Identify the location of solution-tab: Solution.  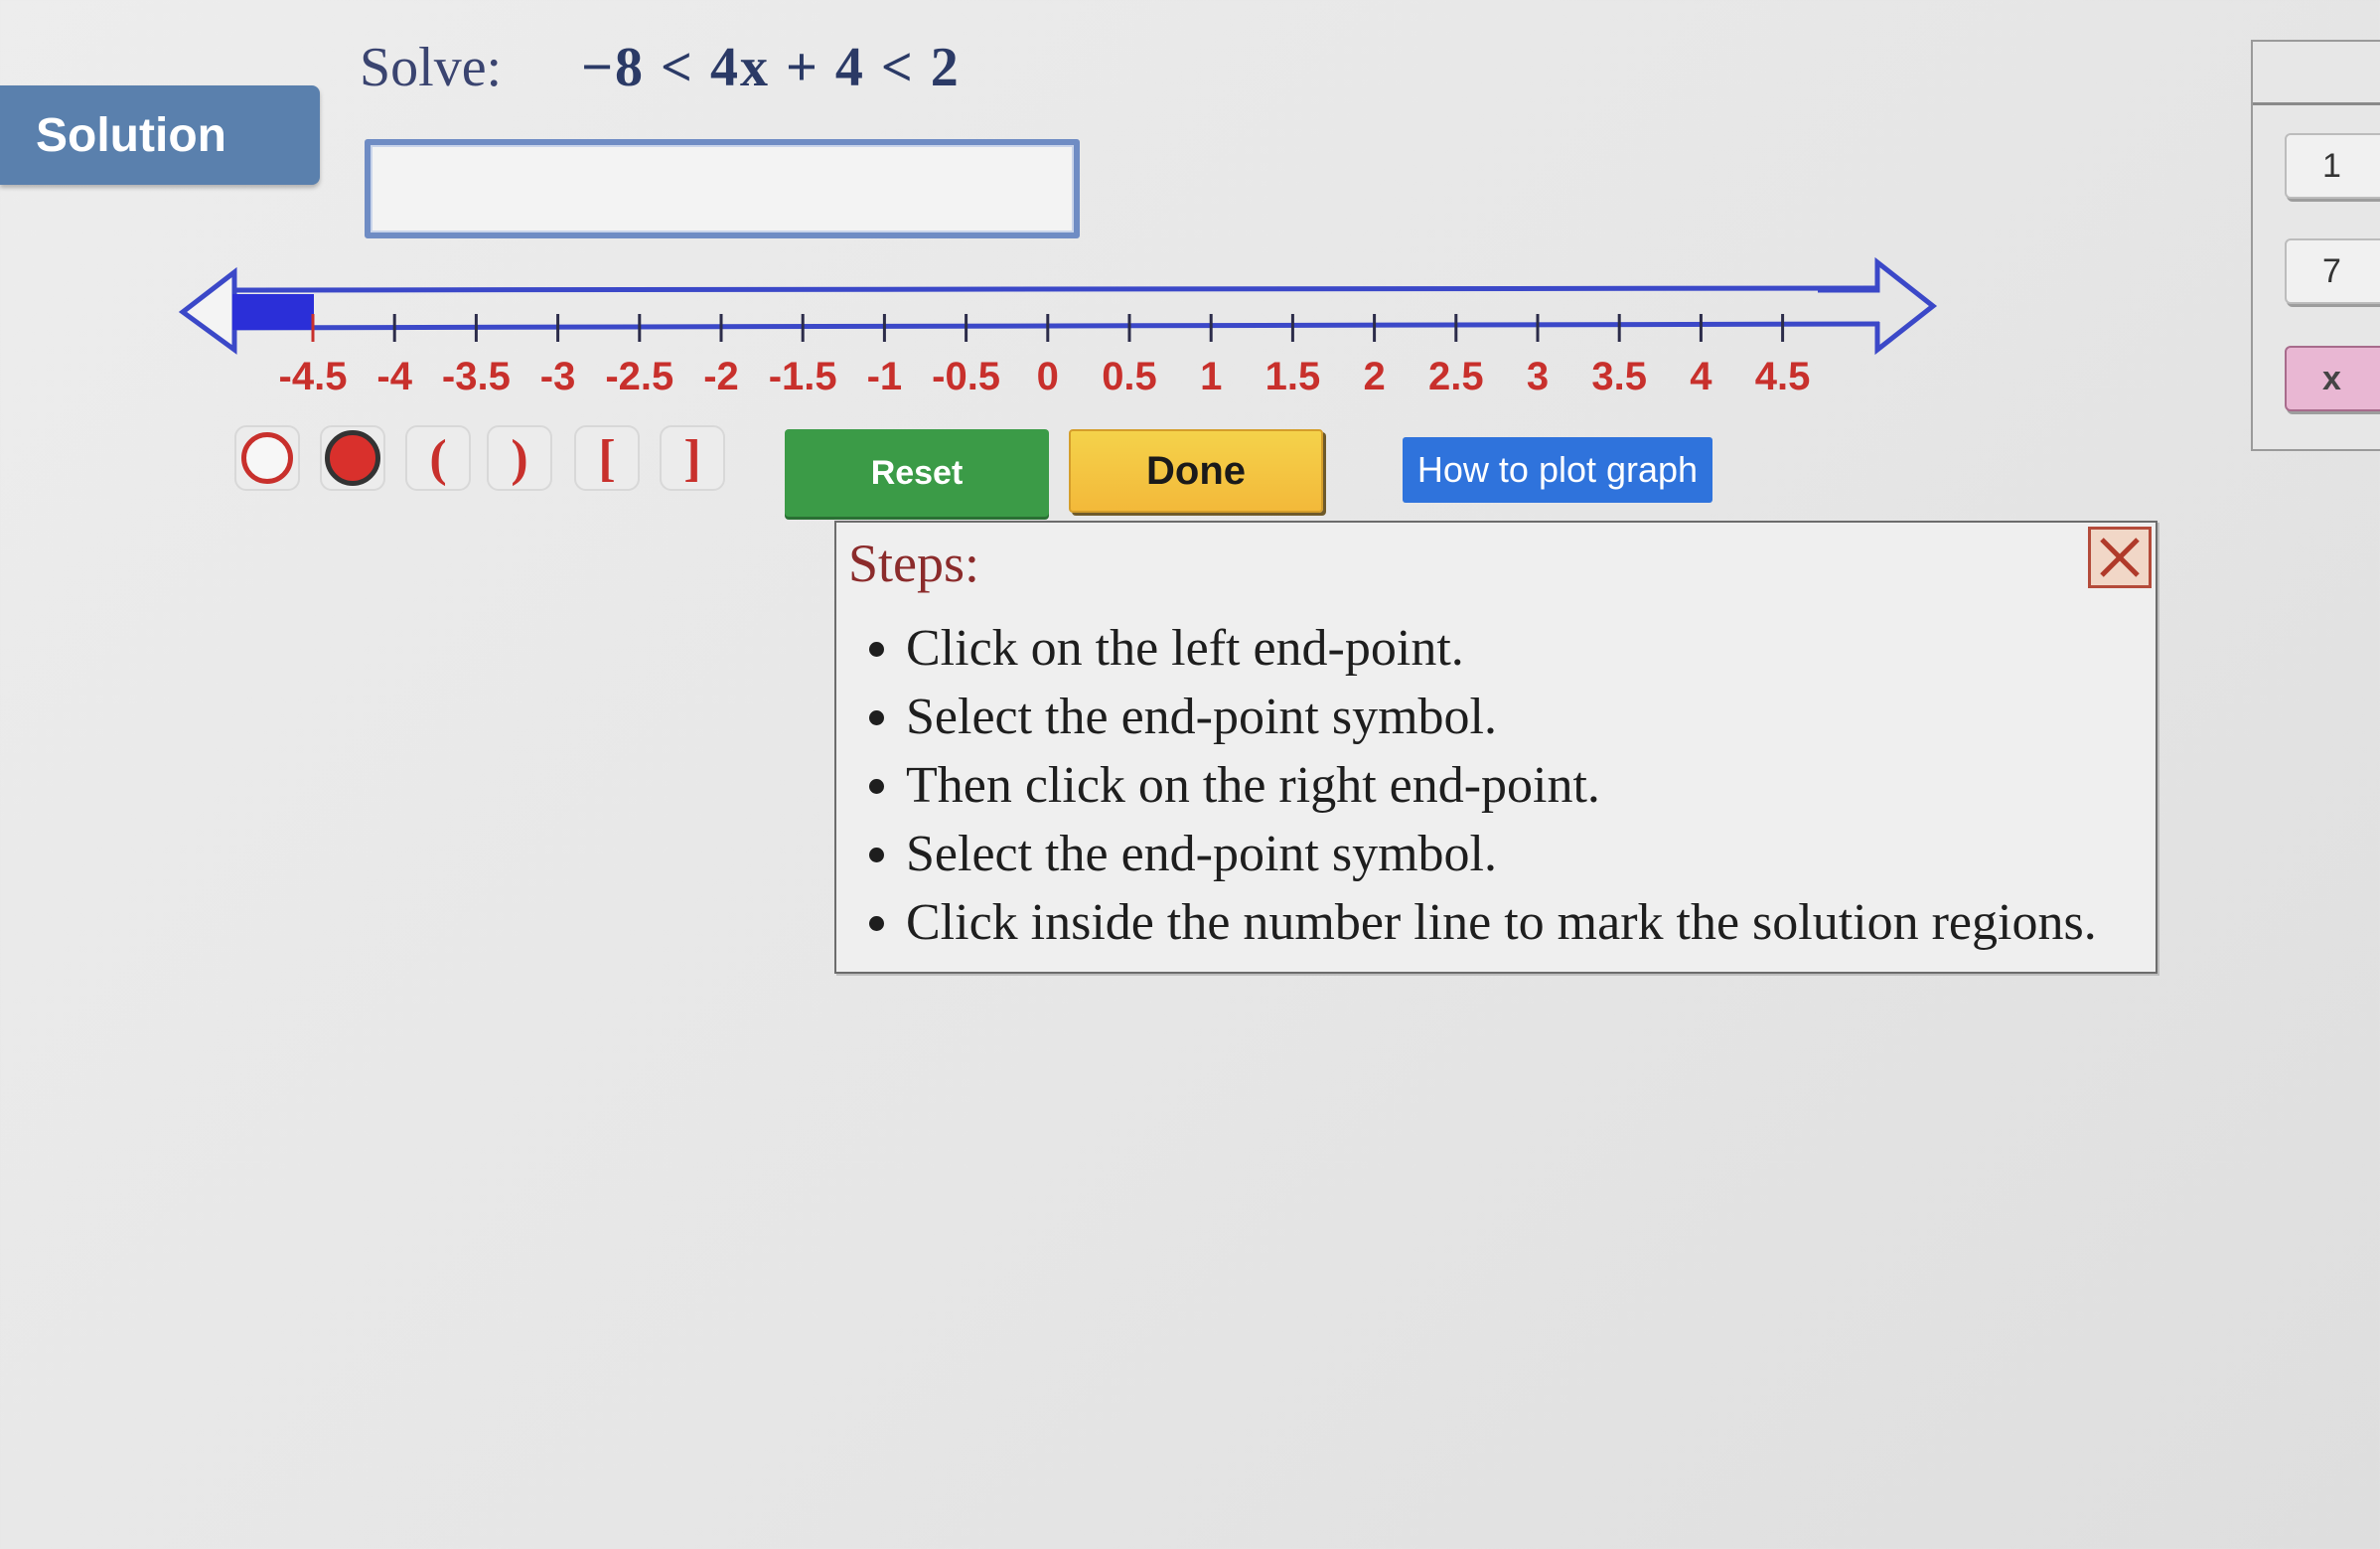
(160, 135).